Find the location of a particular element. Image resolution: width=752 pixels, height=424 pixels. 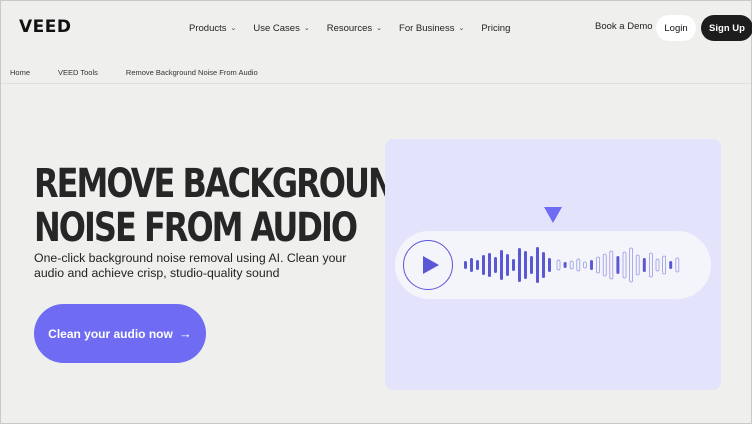

waveform is located at coordinates (572, 245).